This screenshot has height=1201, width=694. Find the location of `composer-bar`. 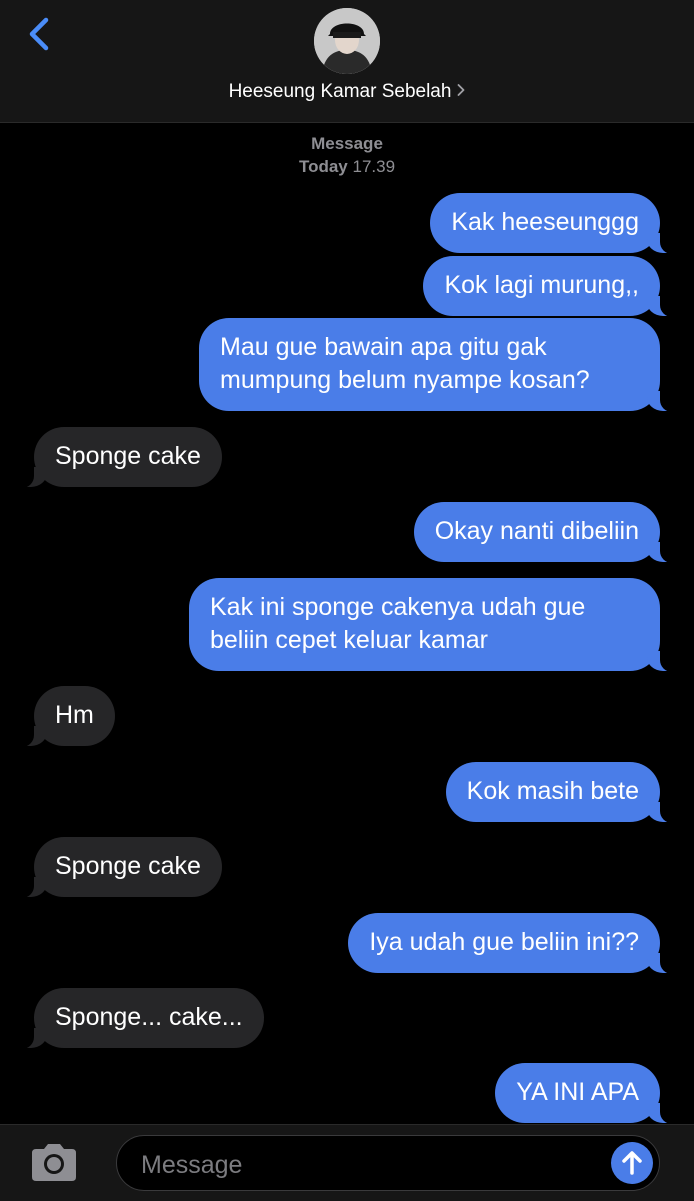

composer-bar is located at coordinates (347, 1162).